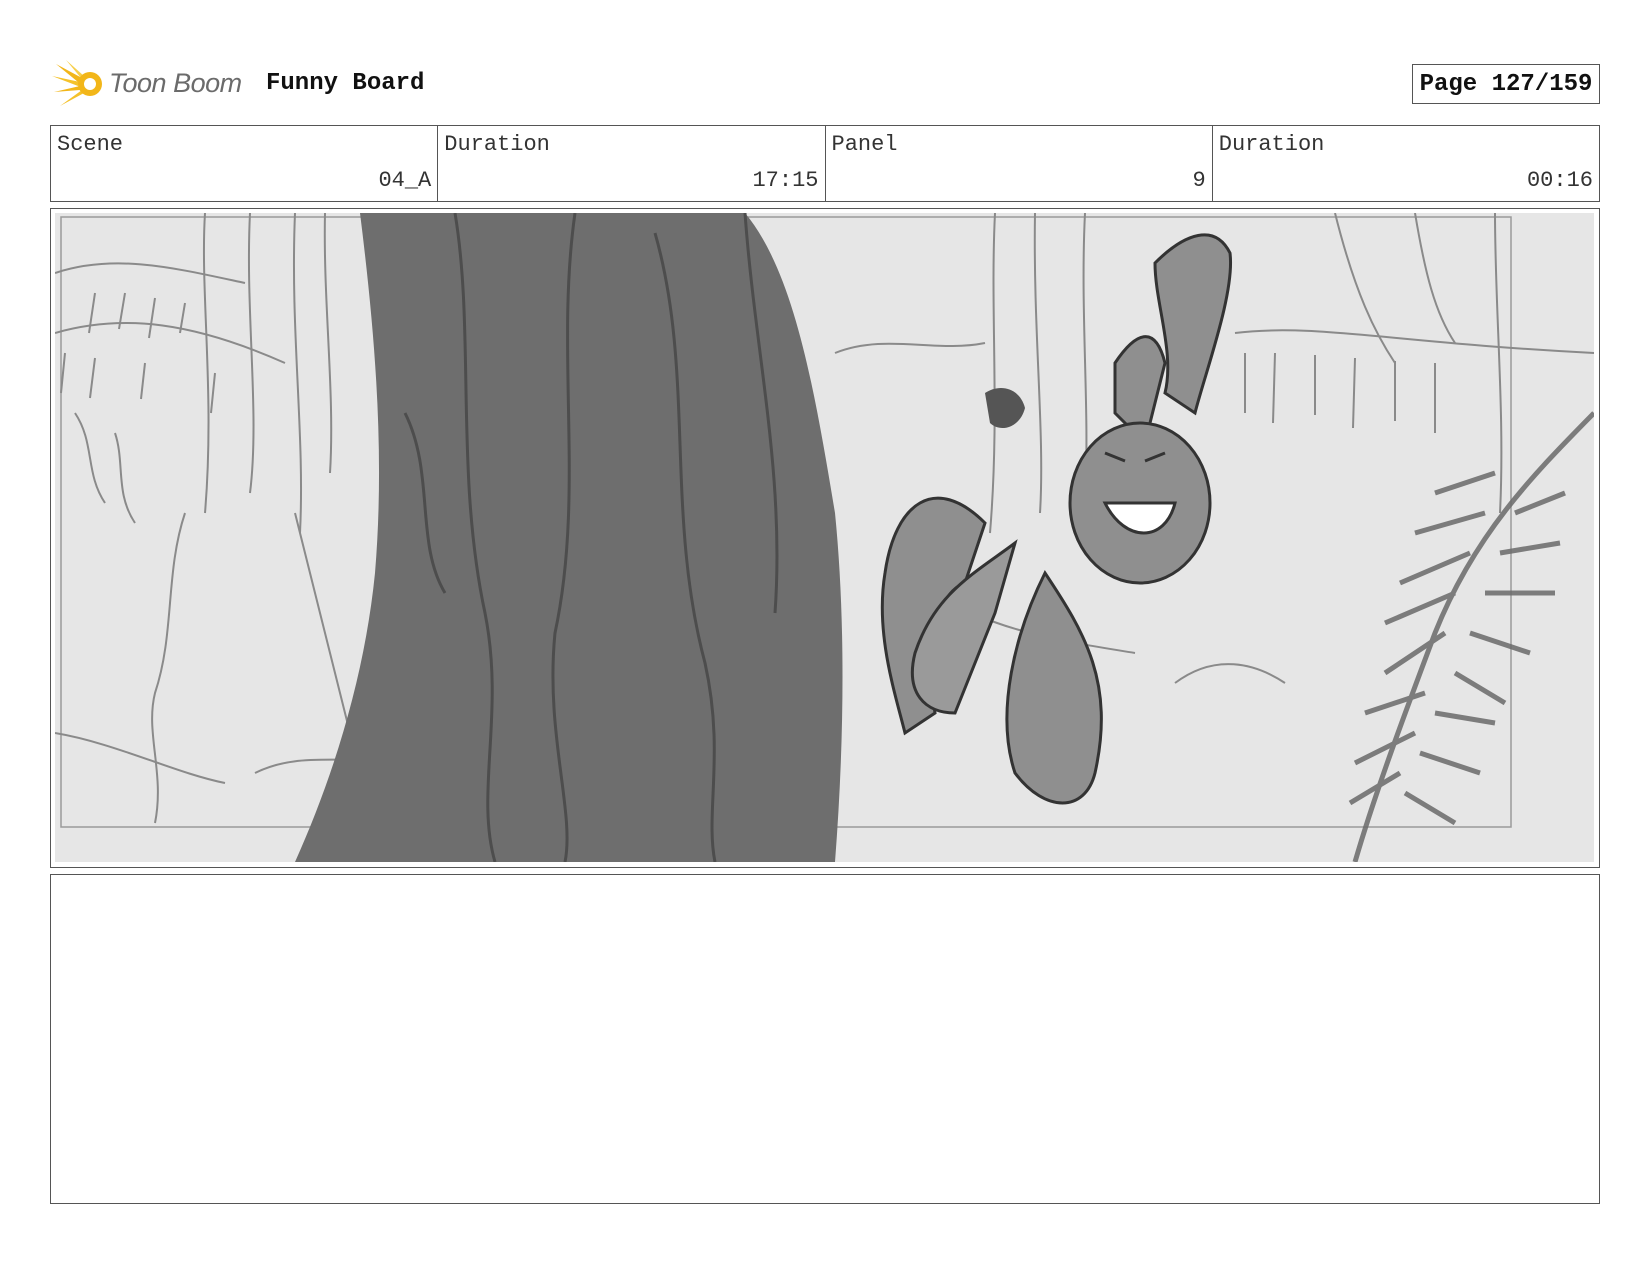  Describe the element at coordinates (864, 144) in the screenshot. I see `panel-label: Panel` at that location.